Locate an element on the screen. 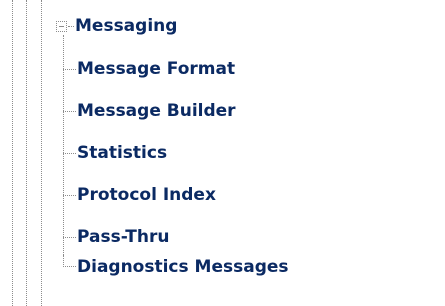 The width and height of the screenshot is (445, 306). tree-node-label: Messaging is located at coordinates (126, 26).